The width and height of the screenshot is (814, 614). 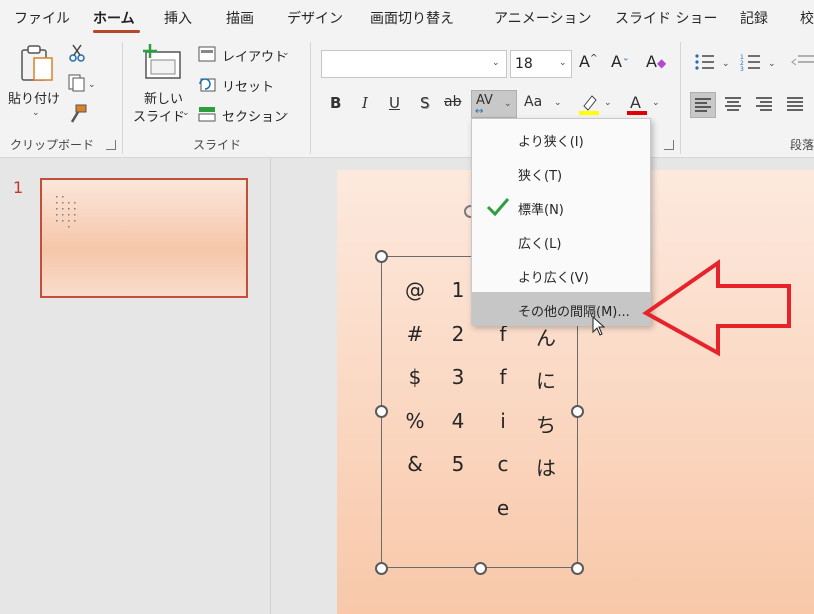 I want to click on menu-item-label: 広く(L), so click(x=540, y=244).